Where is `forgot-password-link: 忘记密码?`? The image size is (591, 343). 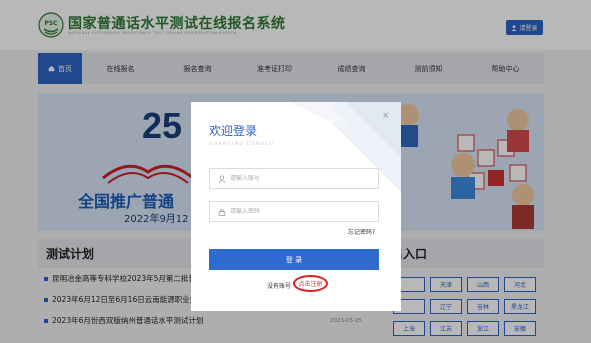
forgot-password-link: 忘记密码? is located at coordinates (361, 231).